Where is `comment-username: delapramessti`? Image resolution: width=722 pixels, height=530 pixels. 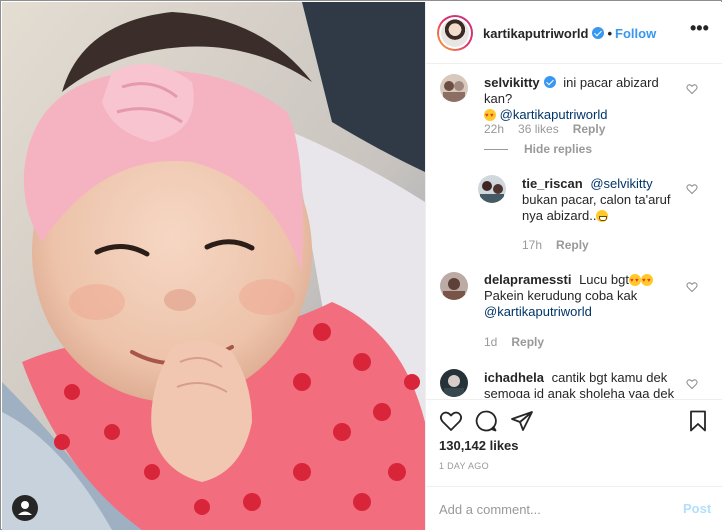
comment-username: delapramessti is located at coordinates (527, 279).